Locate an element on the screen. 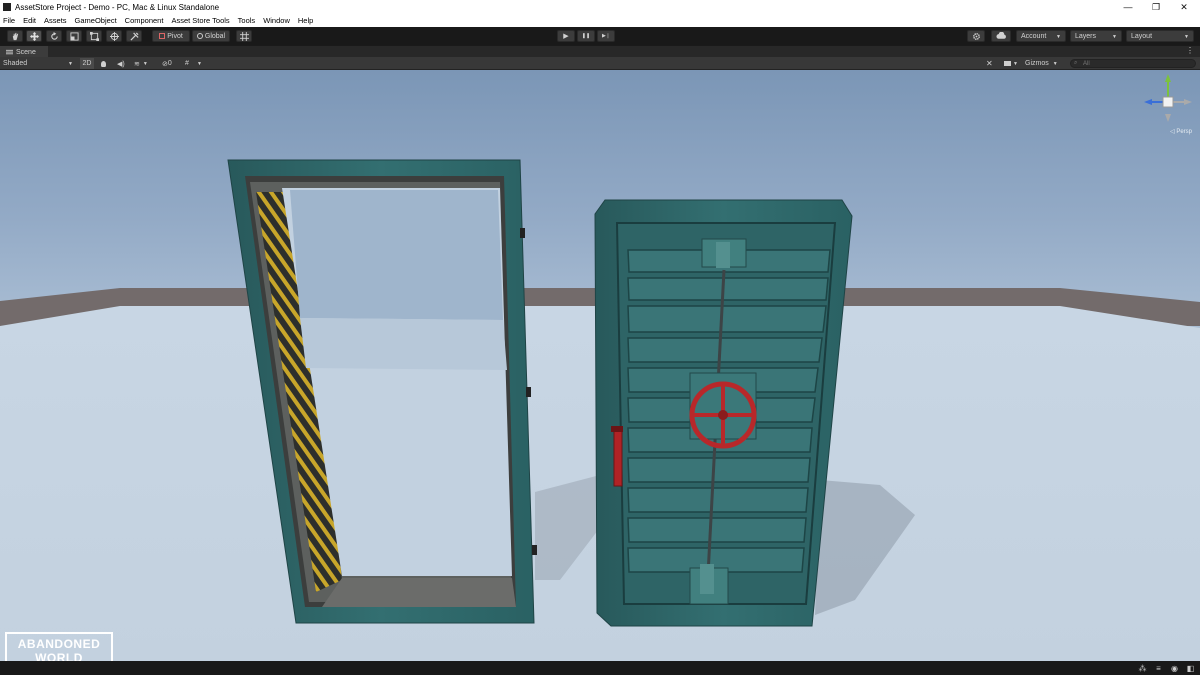 Image resolution: width=1200 pixels, height=675 pixels. scale-tool-button is located at coordinates (74, 36).